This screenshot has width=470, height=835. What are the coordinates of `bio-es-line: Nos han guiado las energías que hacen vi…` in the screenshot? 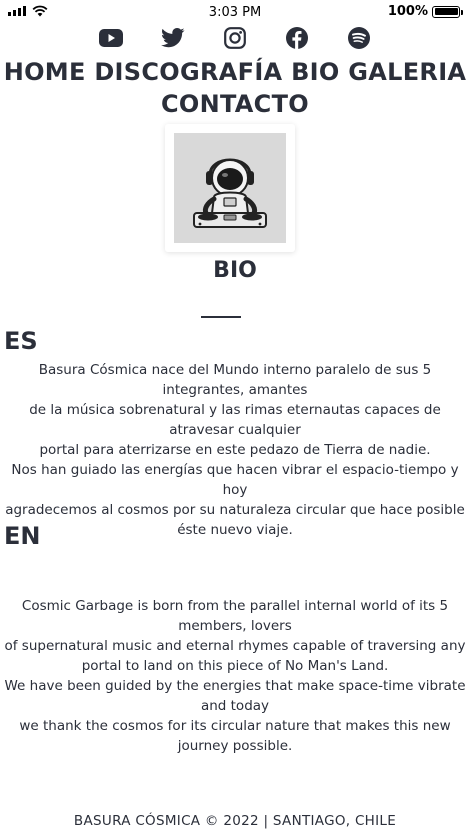 It's located at (235, 480).